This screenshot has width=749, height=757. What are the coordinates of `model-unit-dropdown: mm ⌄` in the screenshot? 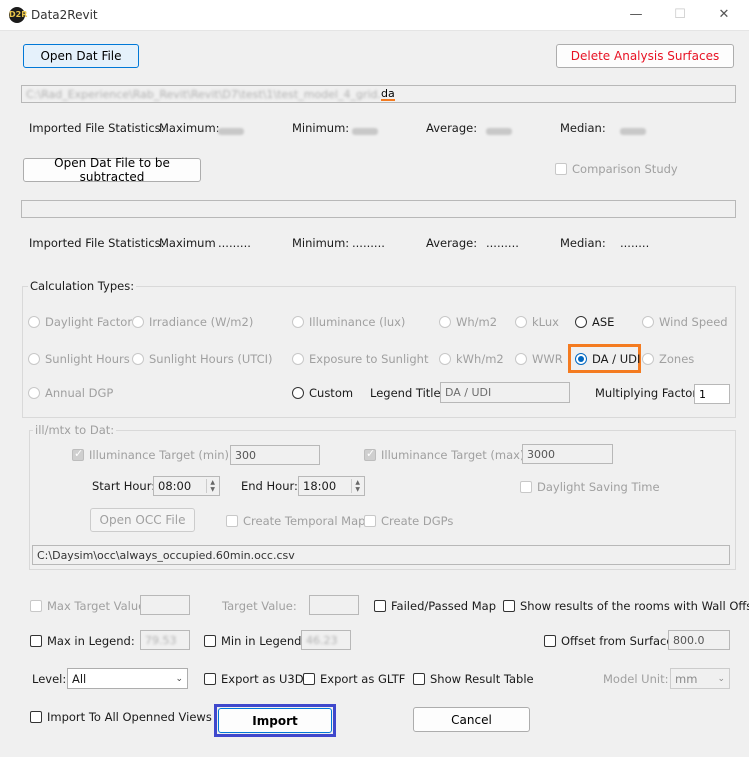 It's located at (700, 678).